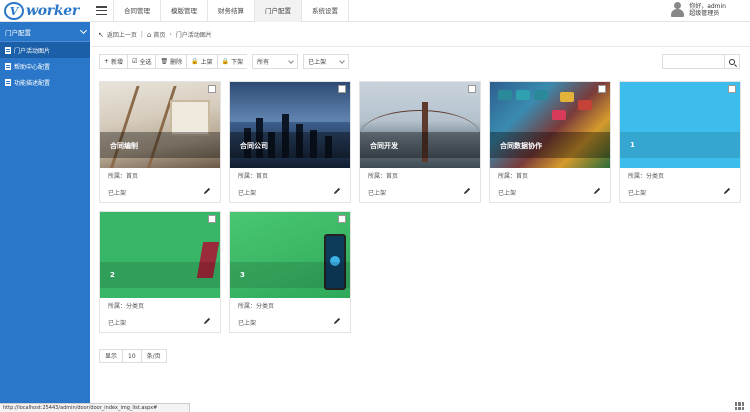 The width and height of the screenshot is (750, 412). Describe the element at coordinates (149, 35) in the screenshot. I see `home-icon: ⌂` at that location.